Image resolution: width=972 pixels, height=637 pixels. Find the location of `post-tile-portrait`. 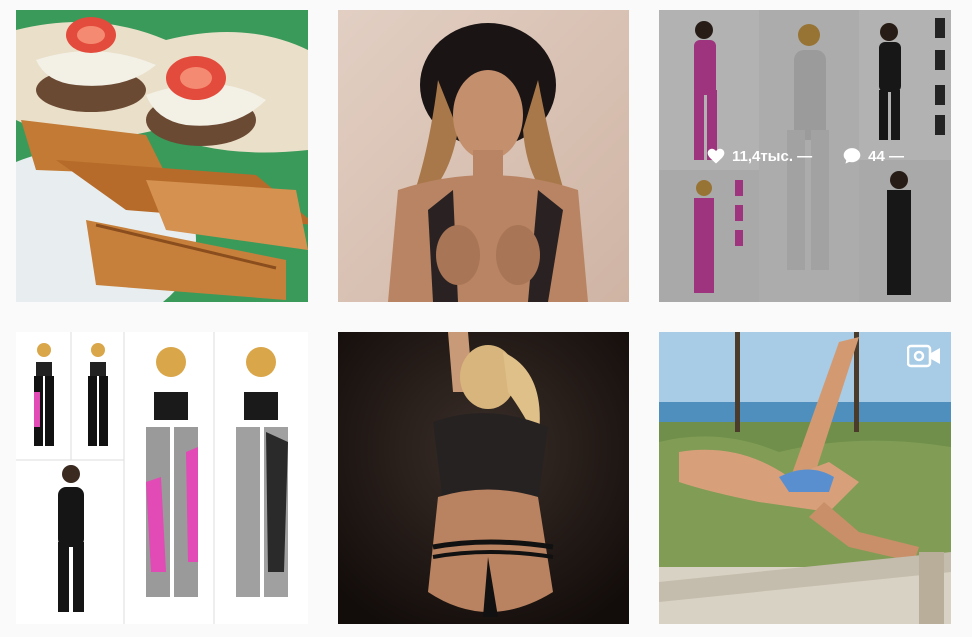

post-tile-portrait is located at coordinates (483, 156).